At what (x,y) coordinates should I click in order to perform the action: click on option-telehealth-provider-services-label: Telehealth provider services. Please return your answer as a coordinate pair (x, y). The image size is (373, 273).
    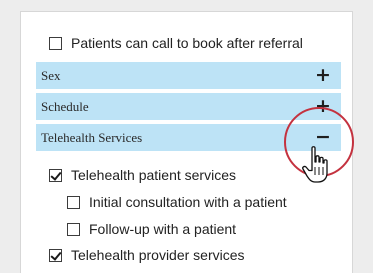
    Looking at the image, I should click on (158, 255).